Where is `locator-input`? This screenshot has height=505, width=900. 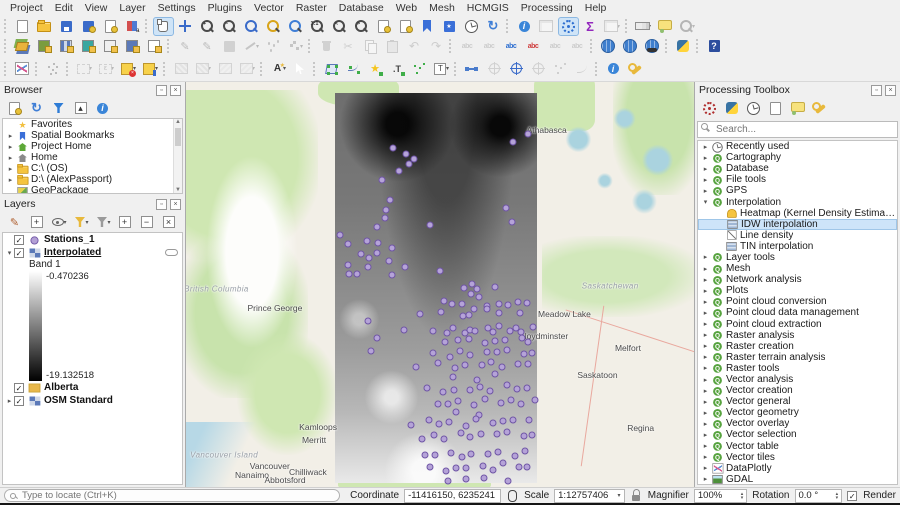 locator-input is located at coordinates (177, 495).